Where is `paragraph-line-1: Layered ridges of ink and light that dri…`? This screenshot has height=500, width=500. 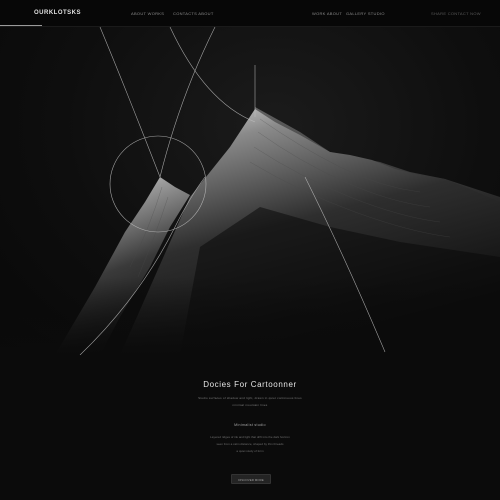 paragraph-line-1: Layered ridges of ink and light that dri… is located at coordinates (250, 437).